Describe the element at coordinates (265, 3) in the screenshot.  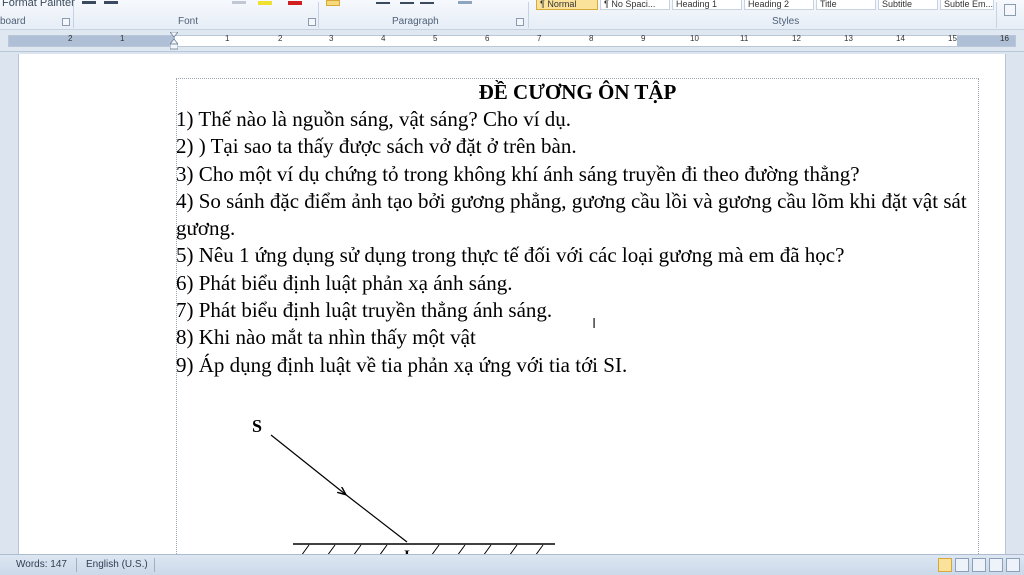
I see `highlight-color-icon` at that location.